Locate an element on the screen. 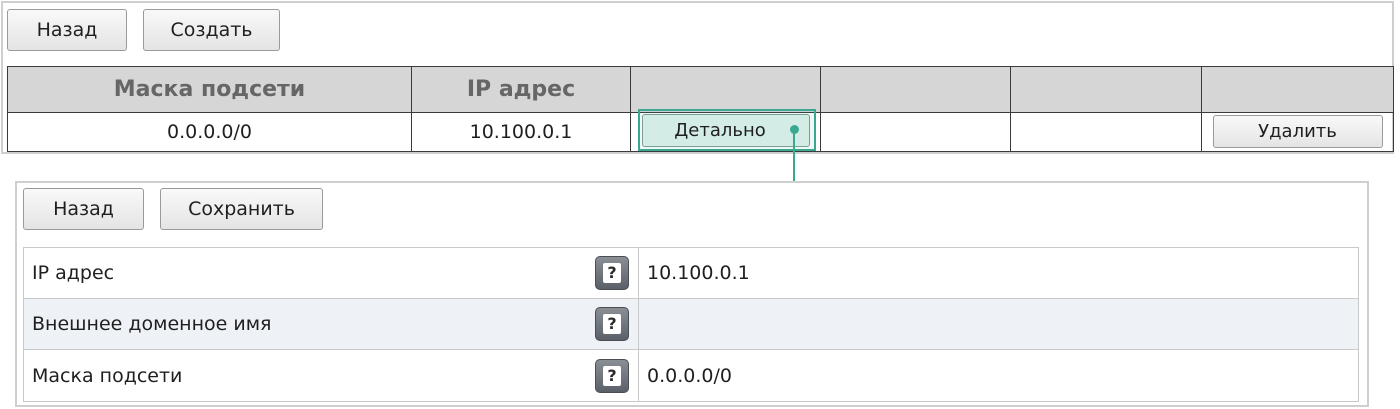 The image size is (1400, 409). external-domain-field is located at coordinates (998, 324).